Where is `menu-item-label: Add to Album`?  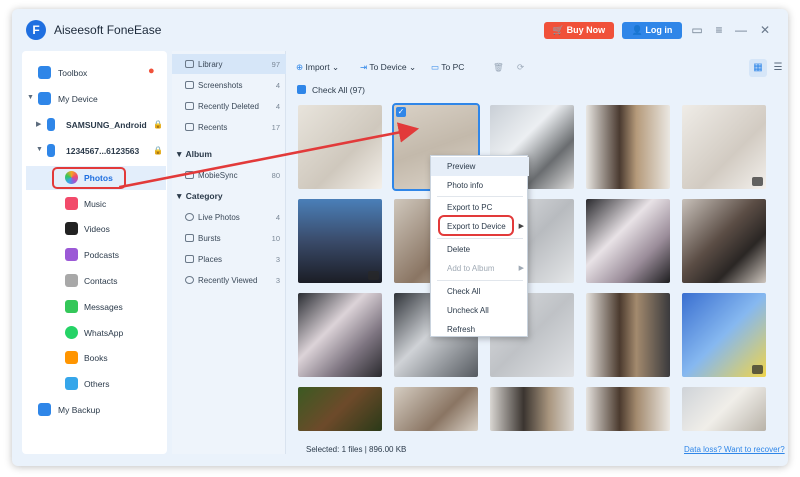
menu-item-label: Add to Album is located at coordinates (471, 268).